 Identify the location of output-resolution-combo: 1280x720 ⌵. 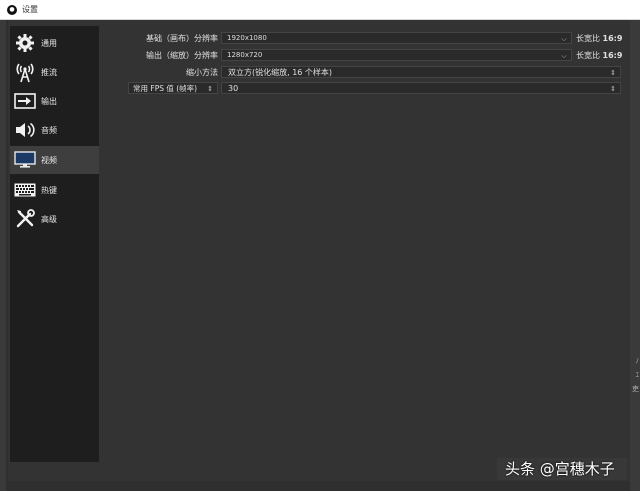
(396, 55).